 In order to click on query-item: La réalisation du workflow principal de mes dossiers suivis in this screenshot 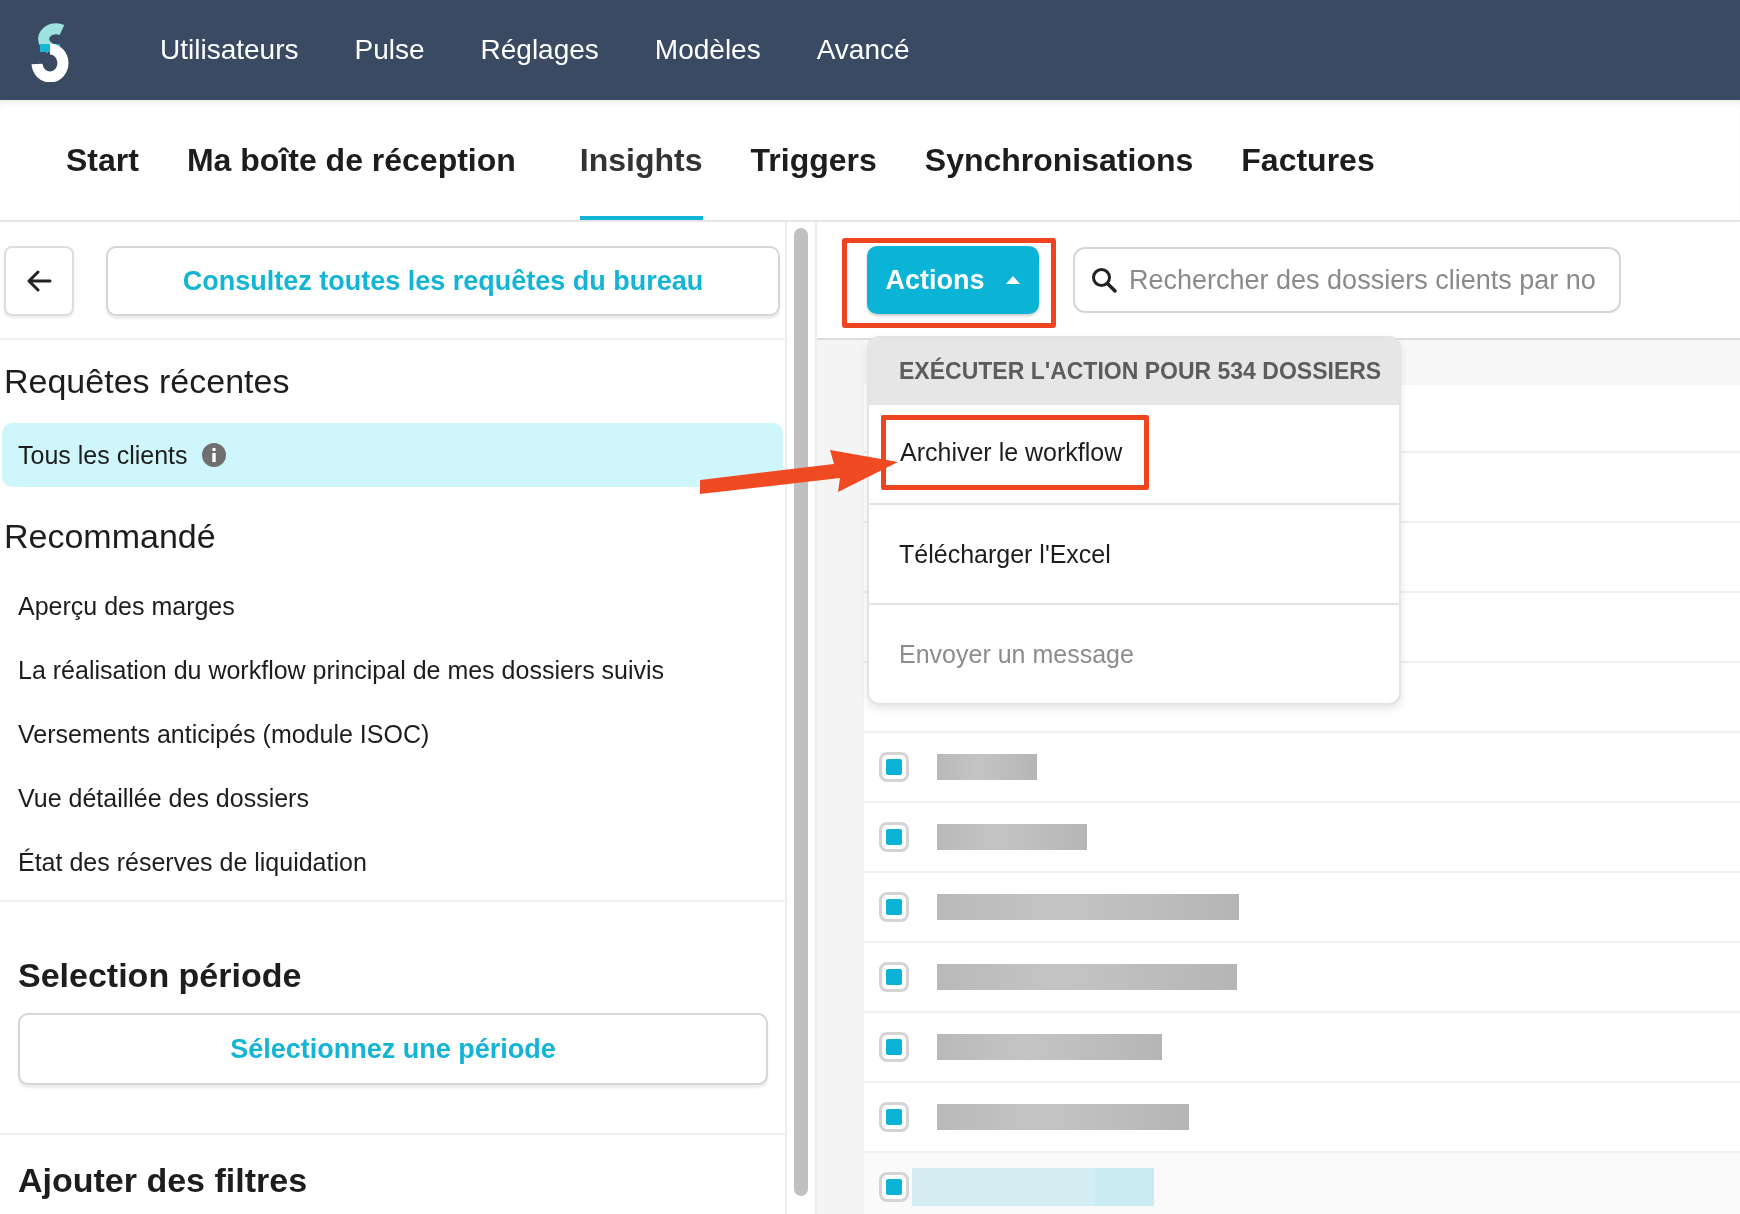, I will do `click(392, 686)`.